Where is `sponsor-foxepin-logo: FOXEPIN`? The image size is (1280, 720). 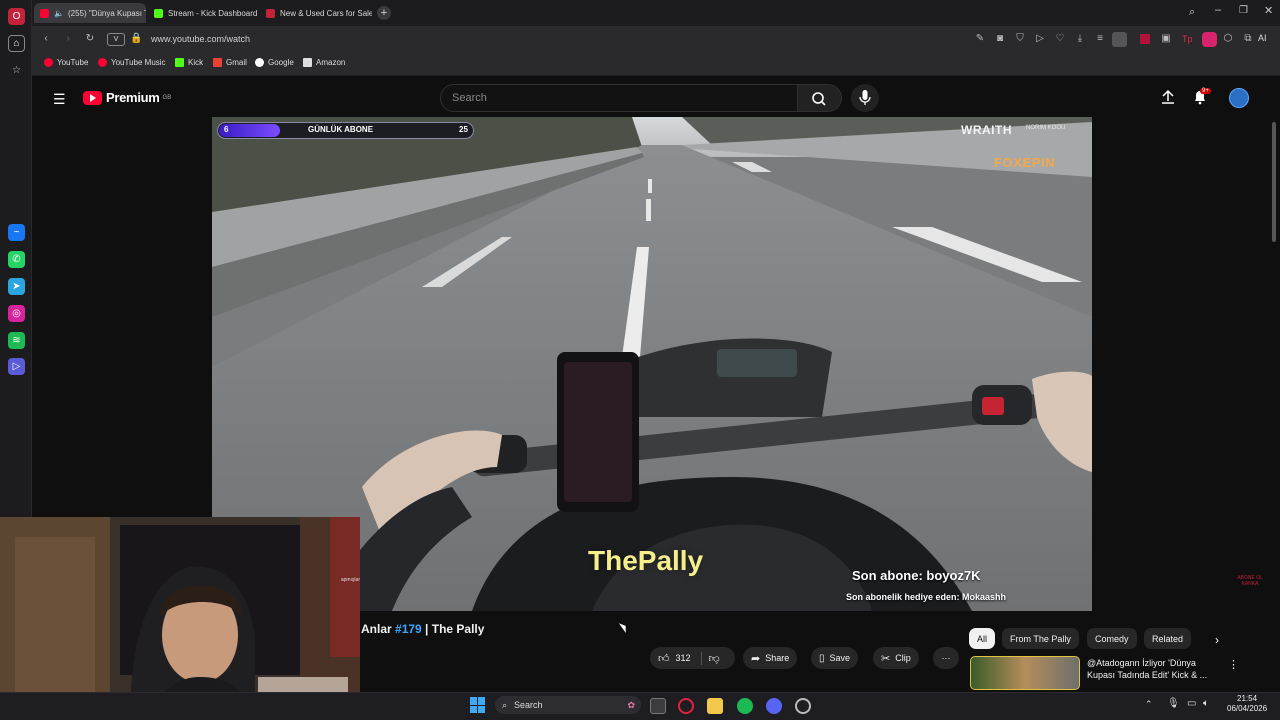 sponsor-foxepin-logo: FOXEPIN is located at coordinates (1025, 162).